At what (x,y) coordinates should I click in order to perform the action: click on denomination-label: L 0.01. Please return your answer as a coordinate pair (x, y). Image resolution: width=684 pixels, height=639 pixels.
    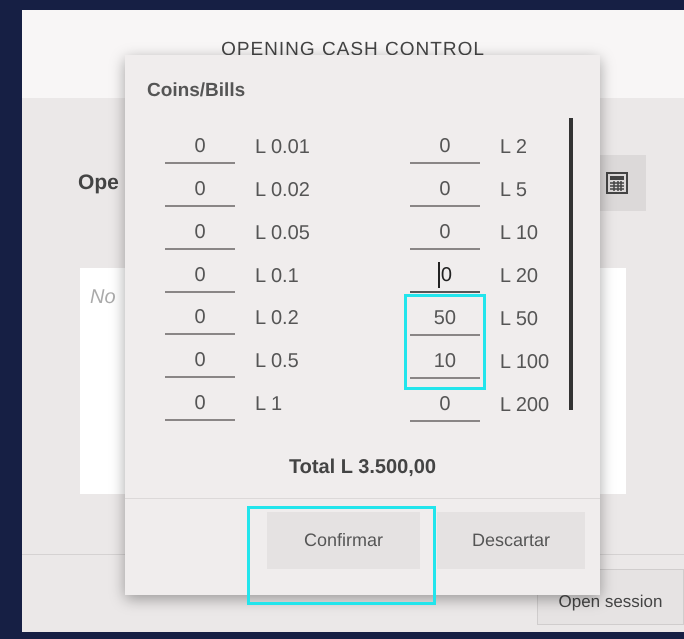
    Looking at the image, I should click on (282, 147).